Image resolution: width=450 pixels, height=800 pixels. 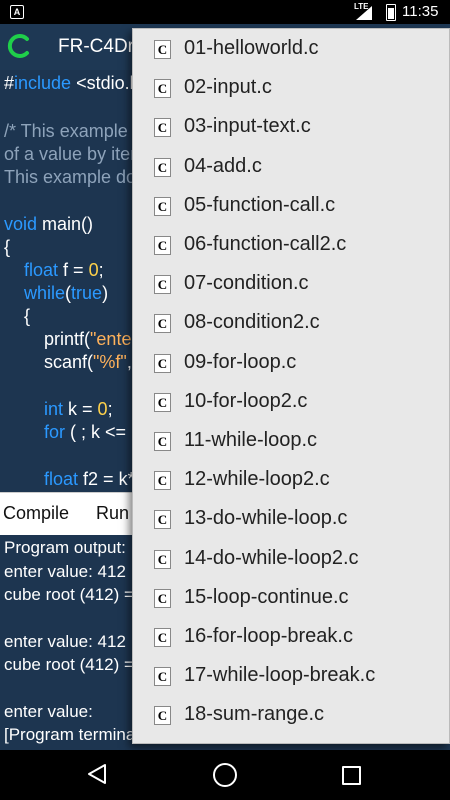 What do you see at coordinates (97, 774) in the screenshot?
I see `back-icon` at bounding box center [97, 774].